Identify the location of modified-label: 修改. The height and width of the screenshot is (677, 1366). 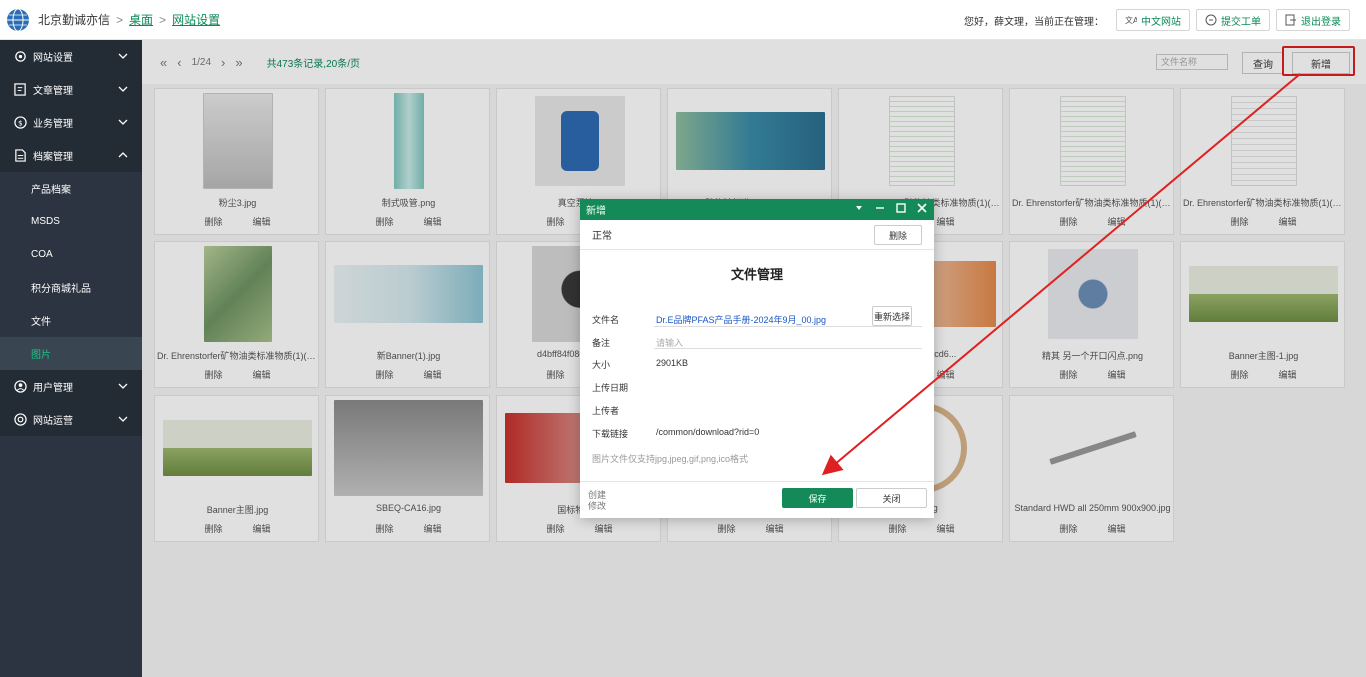
(597, 506).